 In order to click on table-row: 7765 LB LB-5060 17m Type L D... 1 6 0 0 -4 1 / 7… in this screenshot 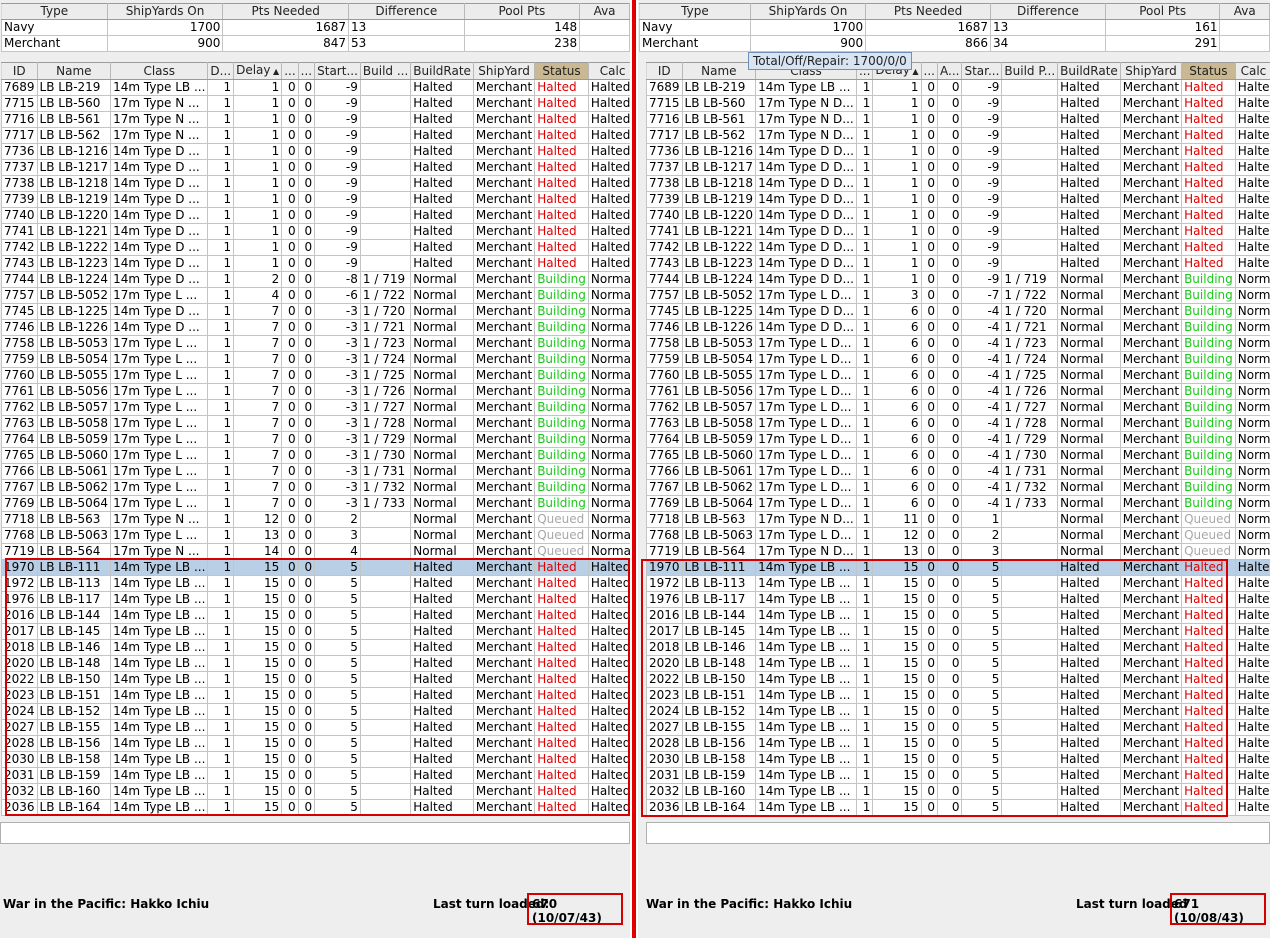, I will do `click(958, 455)`.